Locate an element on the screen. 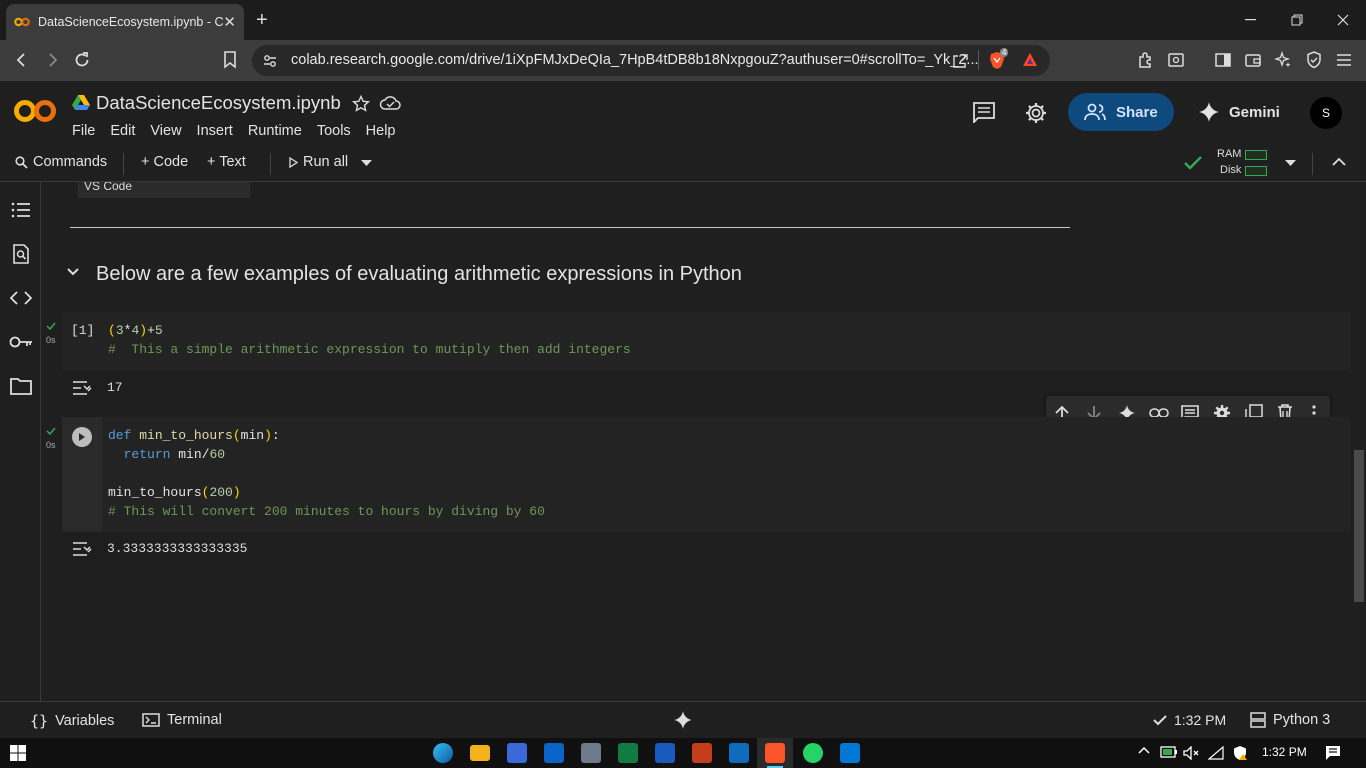 The image size is (1366, 768). run-all-dropdown-icon is located at coordinates (366, 163).